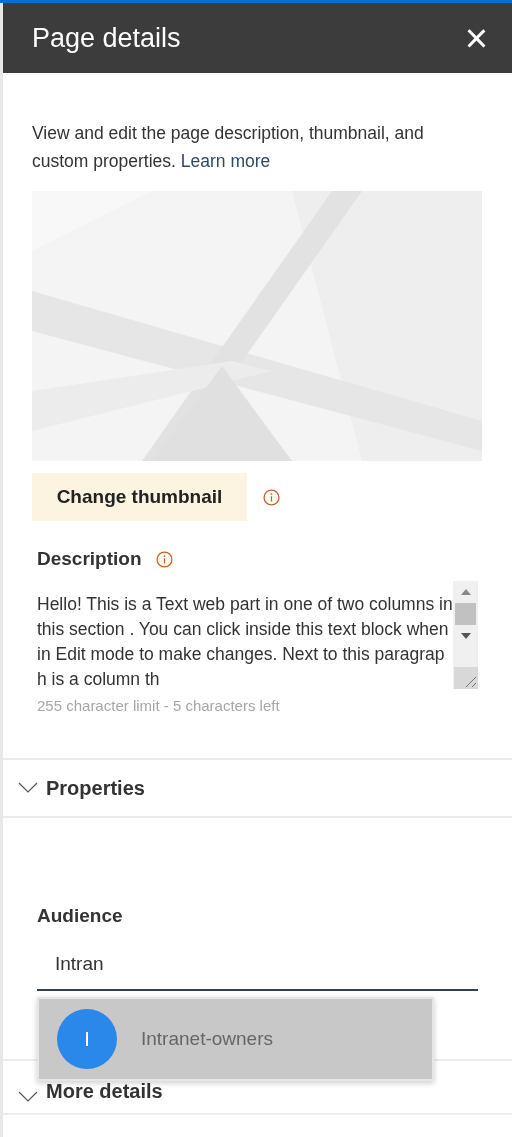 This screenshot has width=512, height=1137. I want to click on suggestion-item: I Intranet-owners, so click(235, 1039).